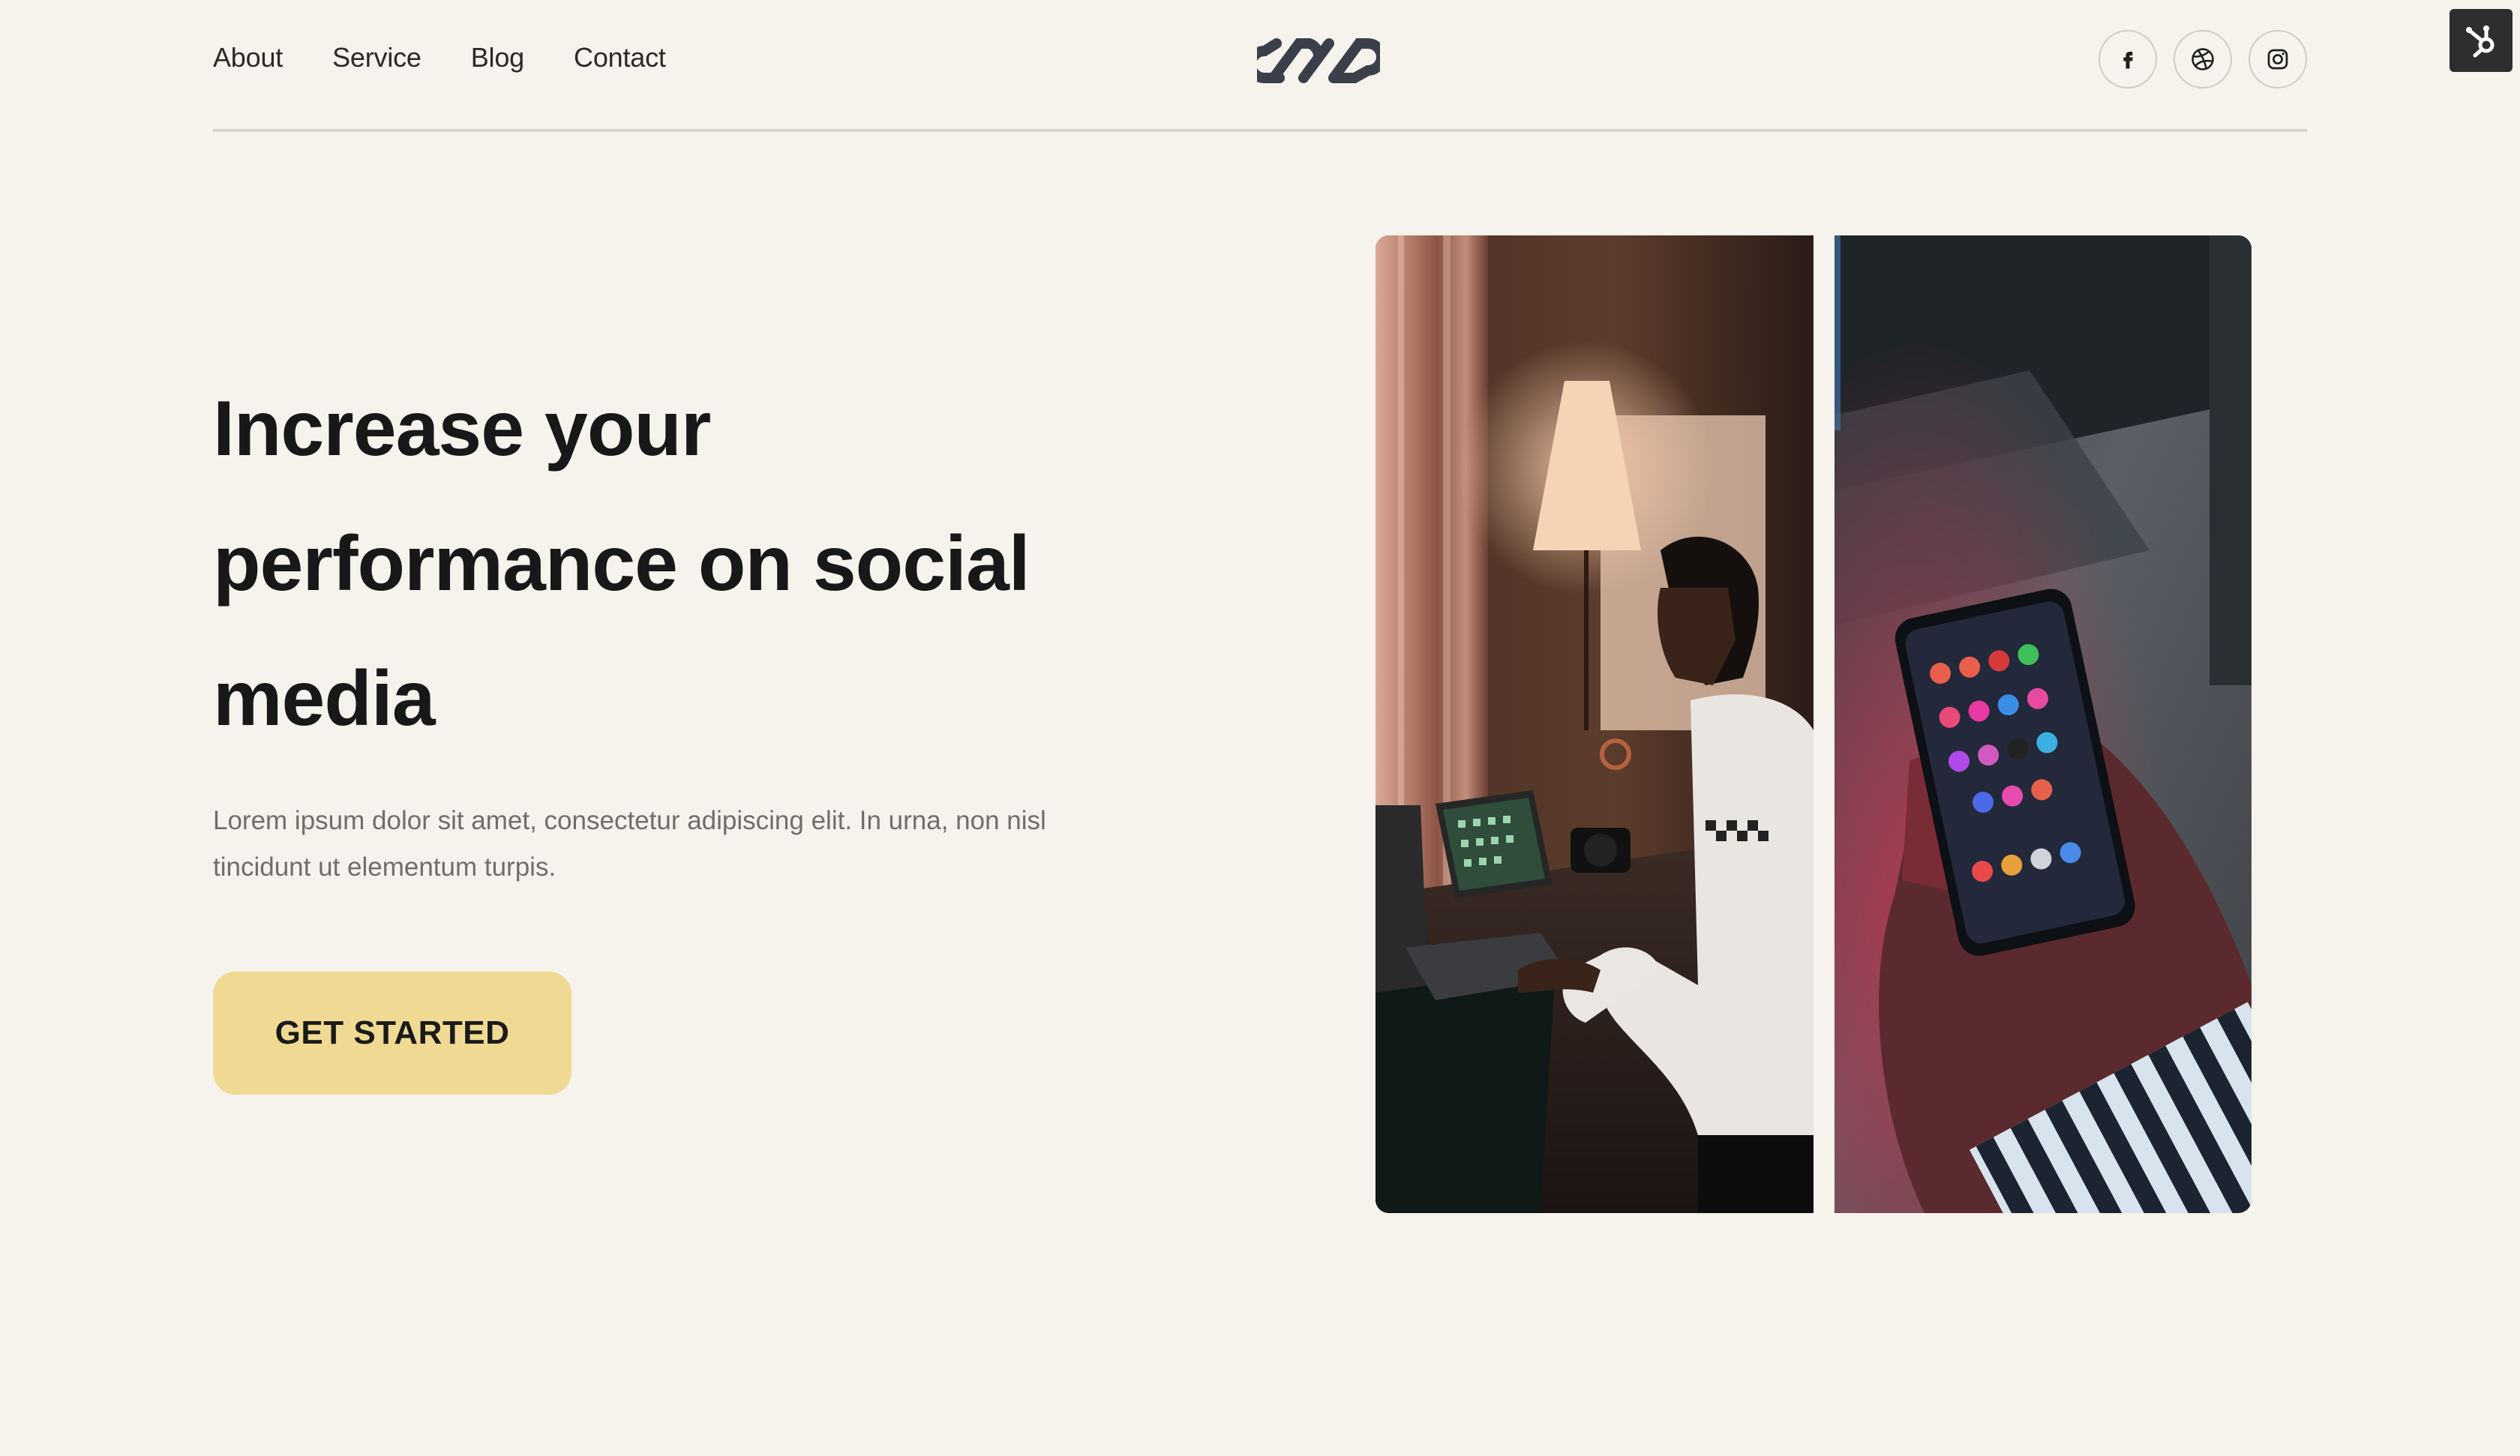 The width and height of the screenshot is (2520, 1456). I want to click on hubspot-icon, so click(2480, 41).